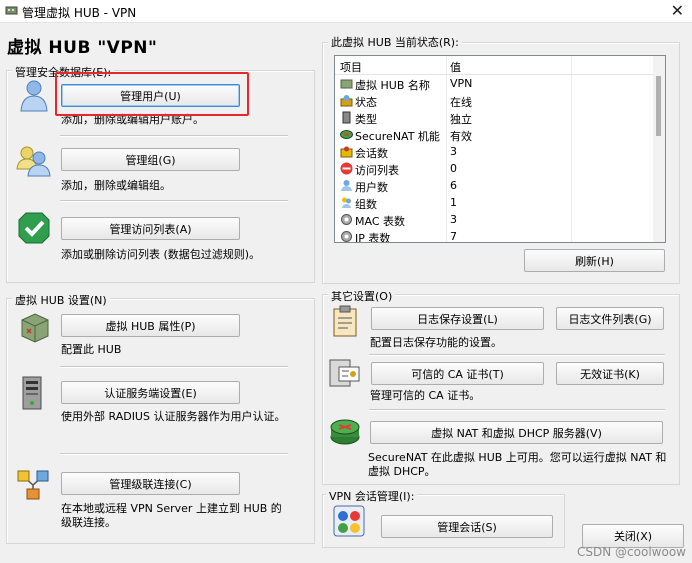  I want to click on sessions-legend: VPN 会话管理(I):, so click(372, 496).